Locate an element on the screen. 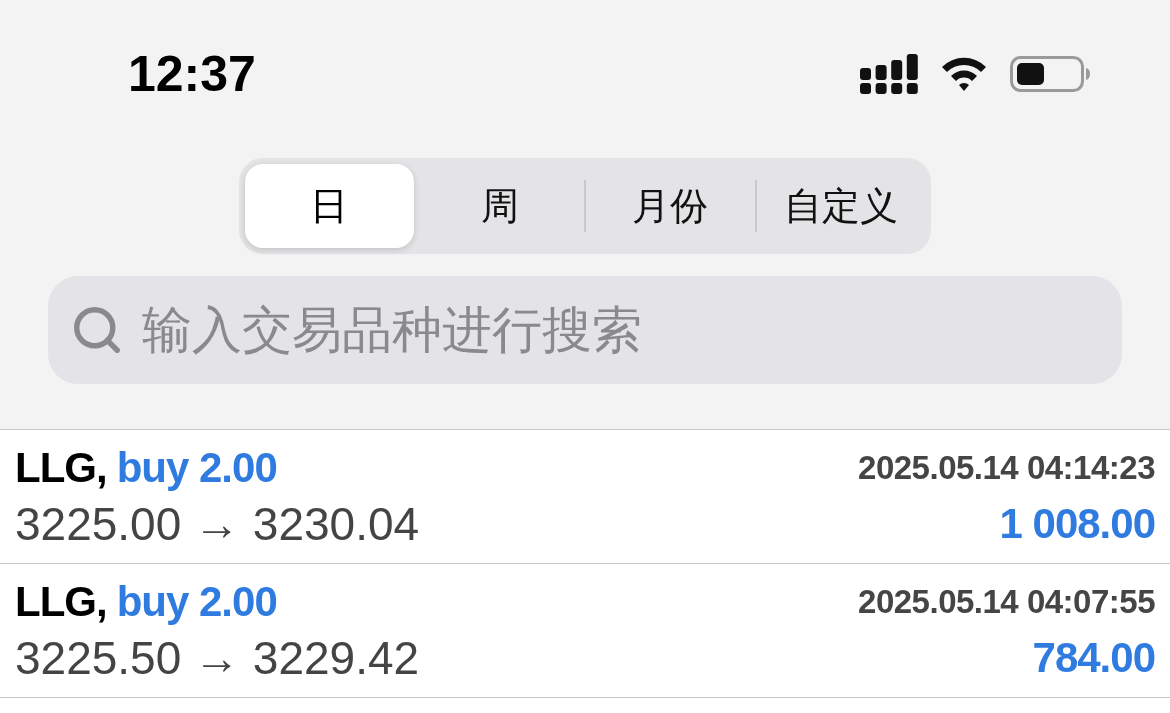  period-tab: 月份 is located at coordinates (670, 206).